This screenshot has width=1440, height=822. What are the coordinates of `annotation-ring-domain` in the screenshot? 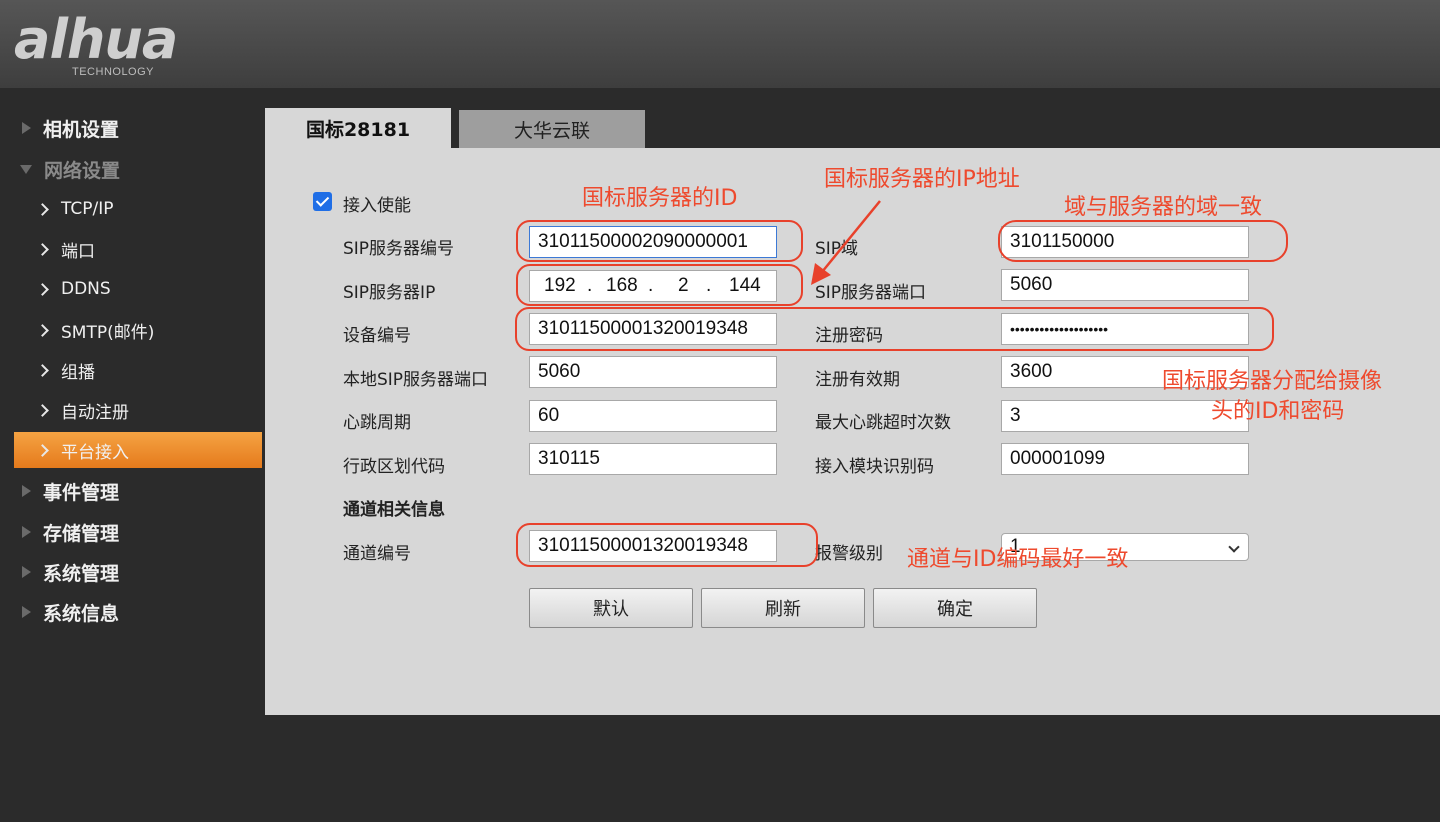 It's located at (1143, 241).